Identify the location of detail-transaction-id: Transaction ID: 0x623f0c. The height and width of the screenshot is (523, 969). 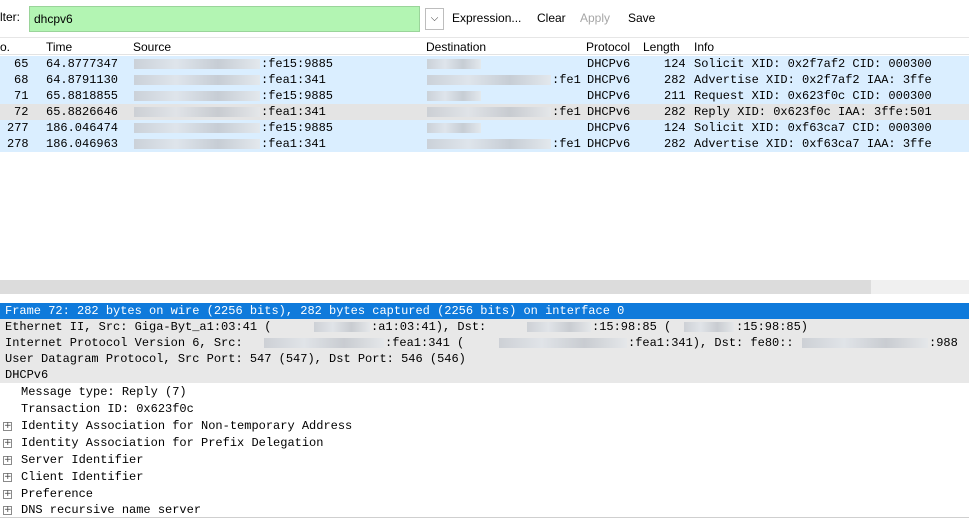
(484, 409).